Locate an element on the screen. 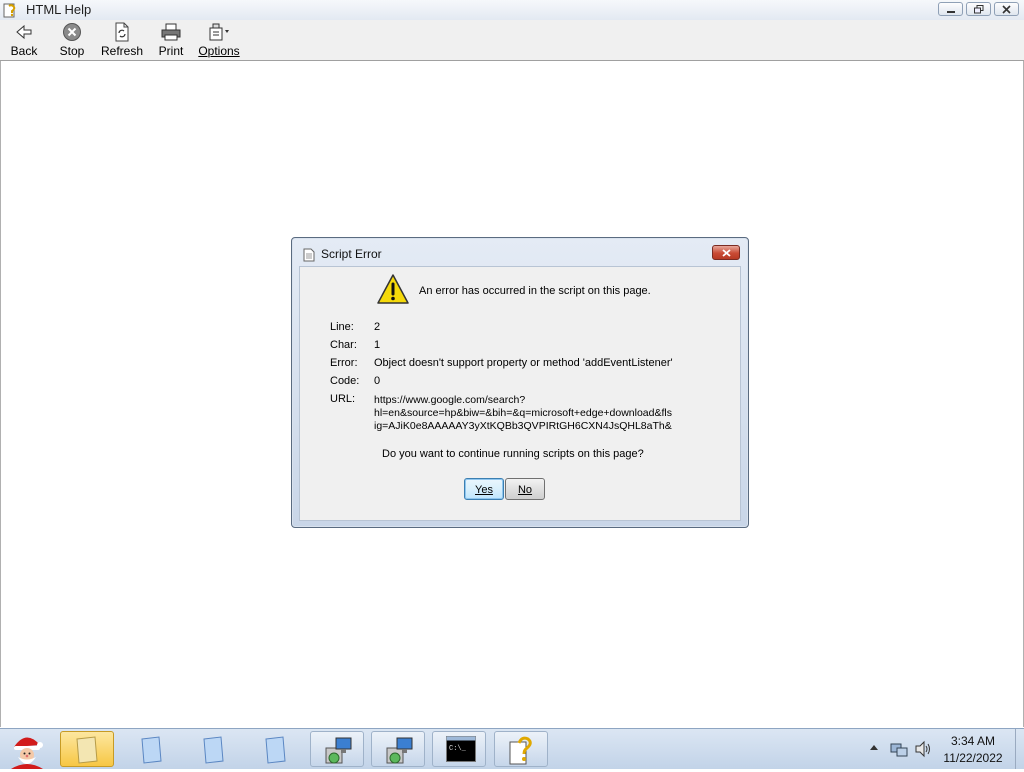 This screenshot has height=772, width=1024. taskbar: C:\_ 3:34 AM 11/22/2022 is located at coordinates (512, 748).